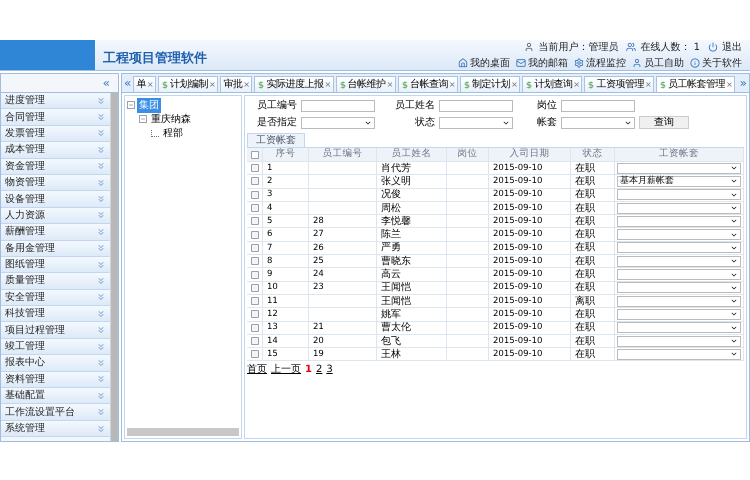 This screenshot has width=750, height=480. What do you see at coordinates (286, 370) in the screenshot?
I see `previous-page-link: 上一页` at bounding box center [286, 370].